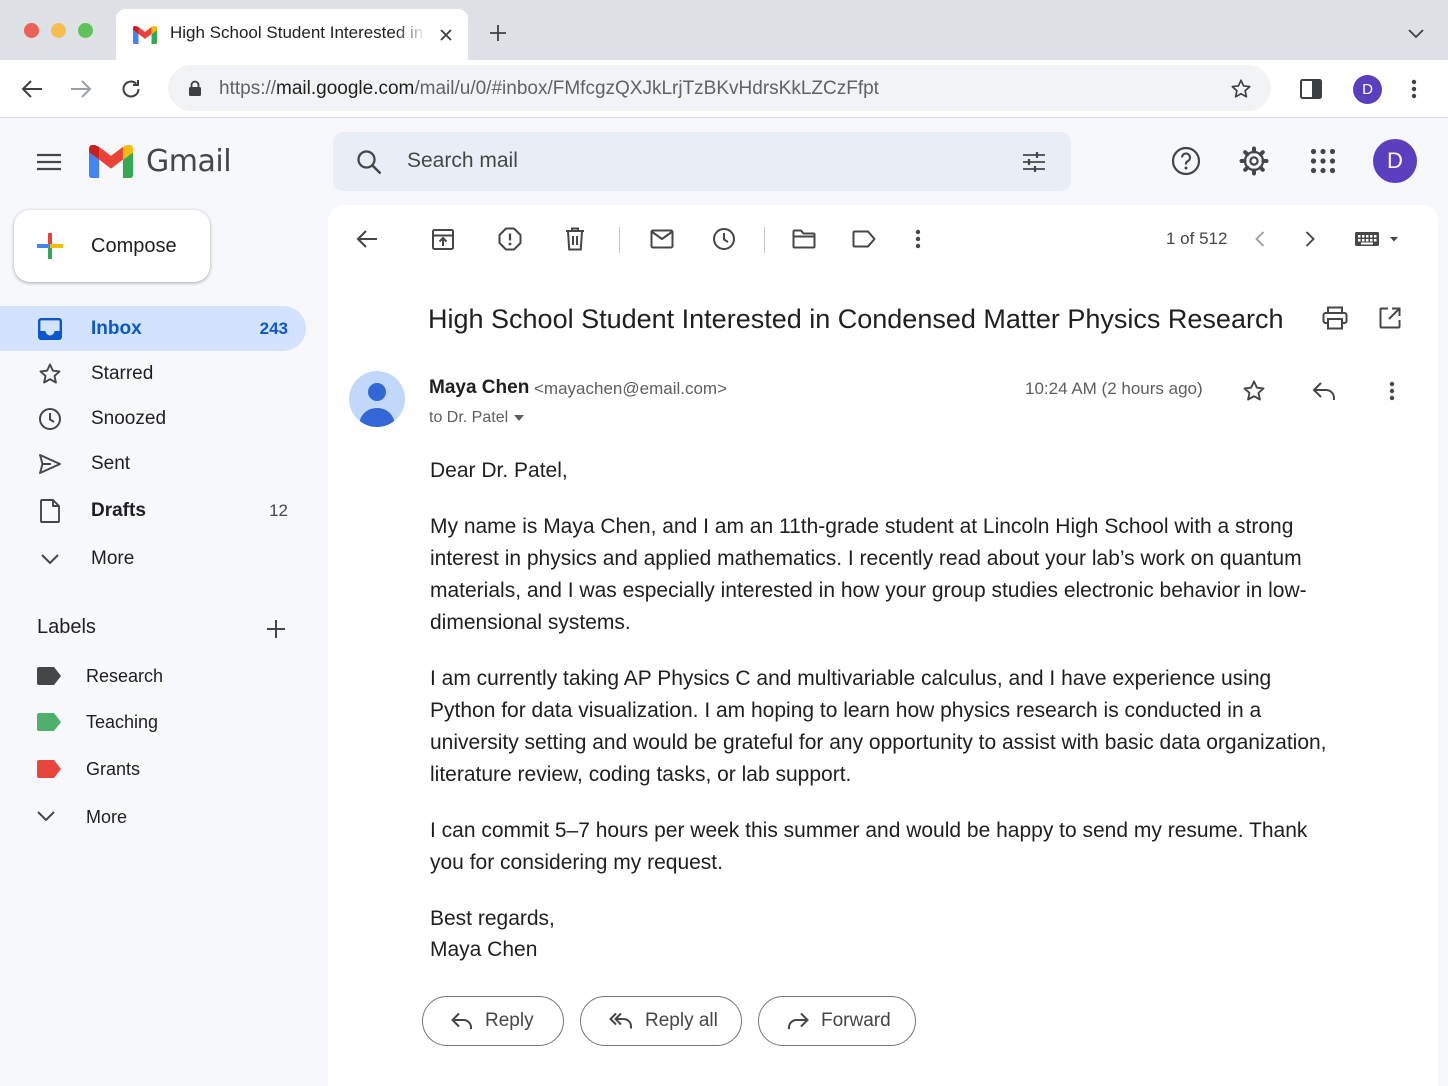  What do you see at coordinates (122, 722) in the screenshot?
I see `label-name: Teaching` at bounding box center [122, 722].